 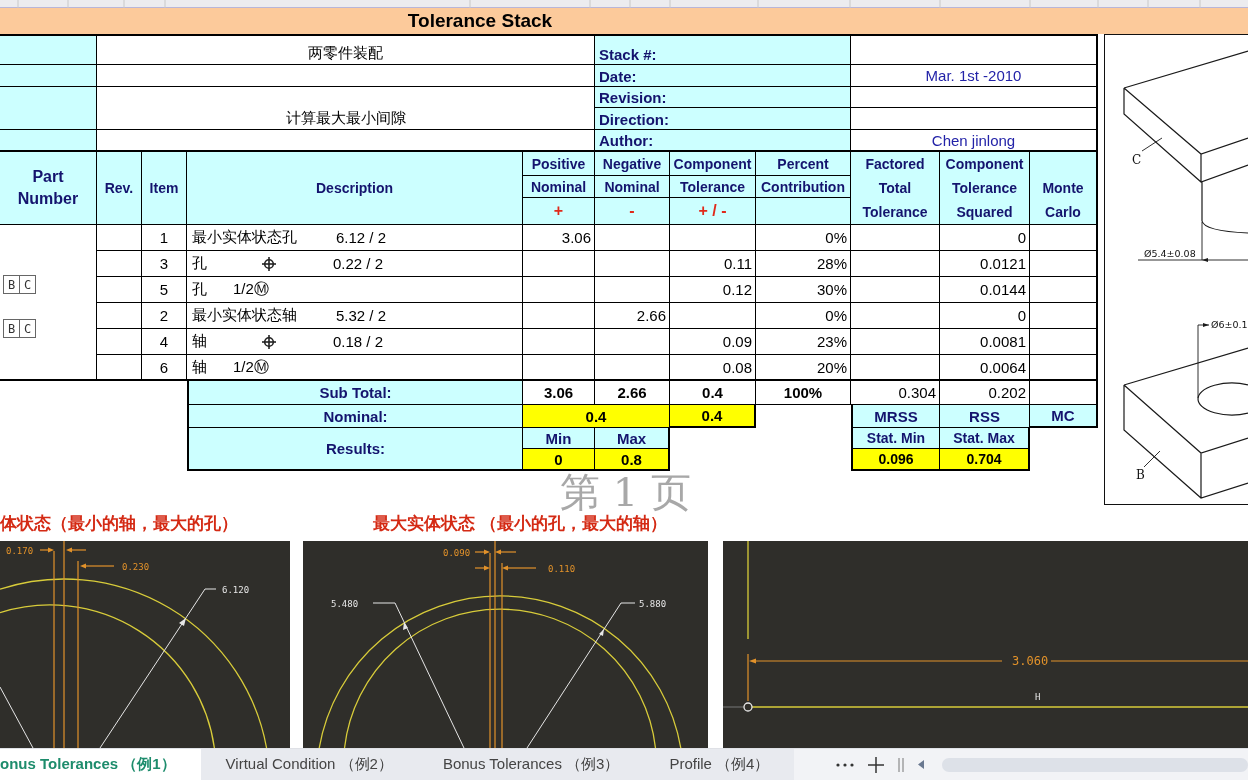 I want to click on dimension-label: 3.060, so click(x=1030, y=661).